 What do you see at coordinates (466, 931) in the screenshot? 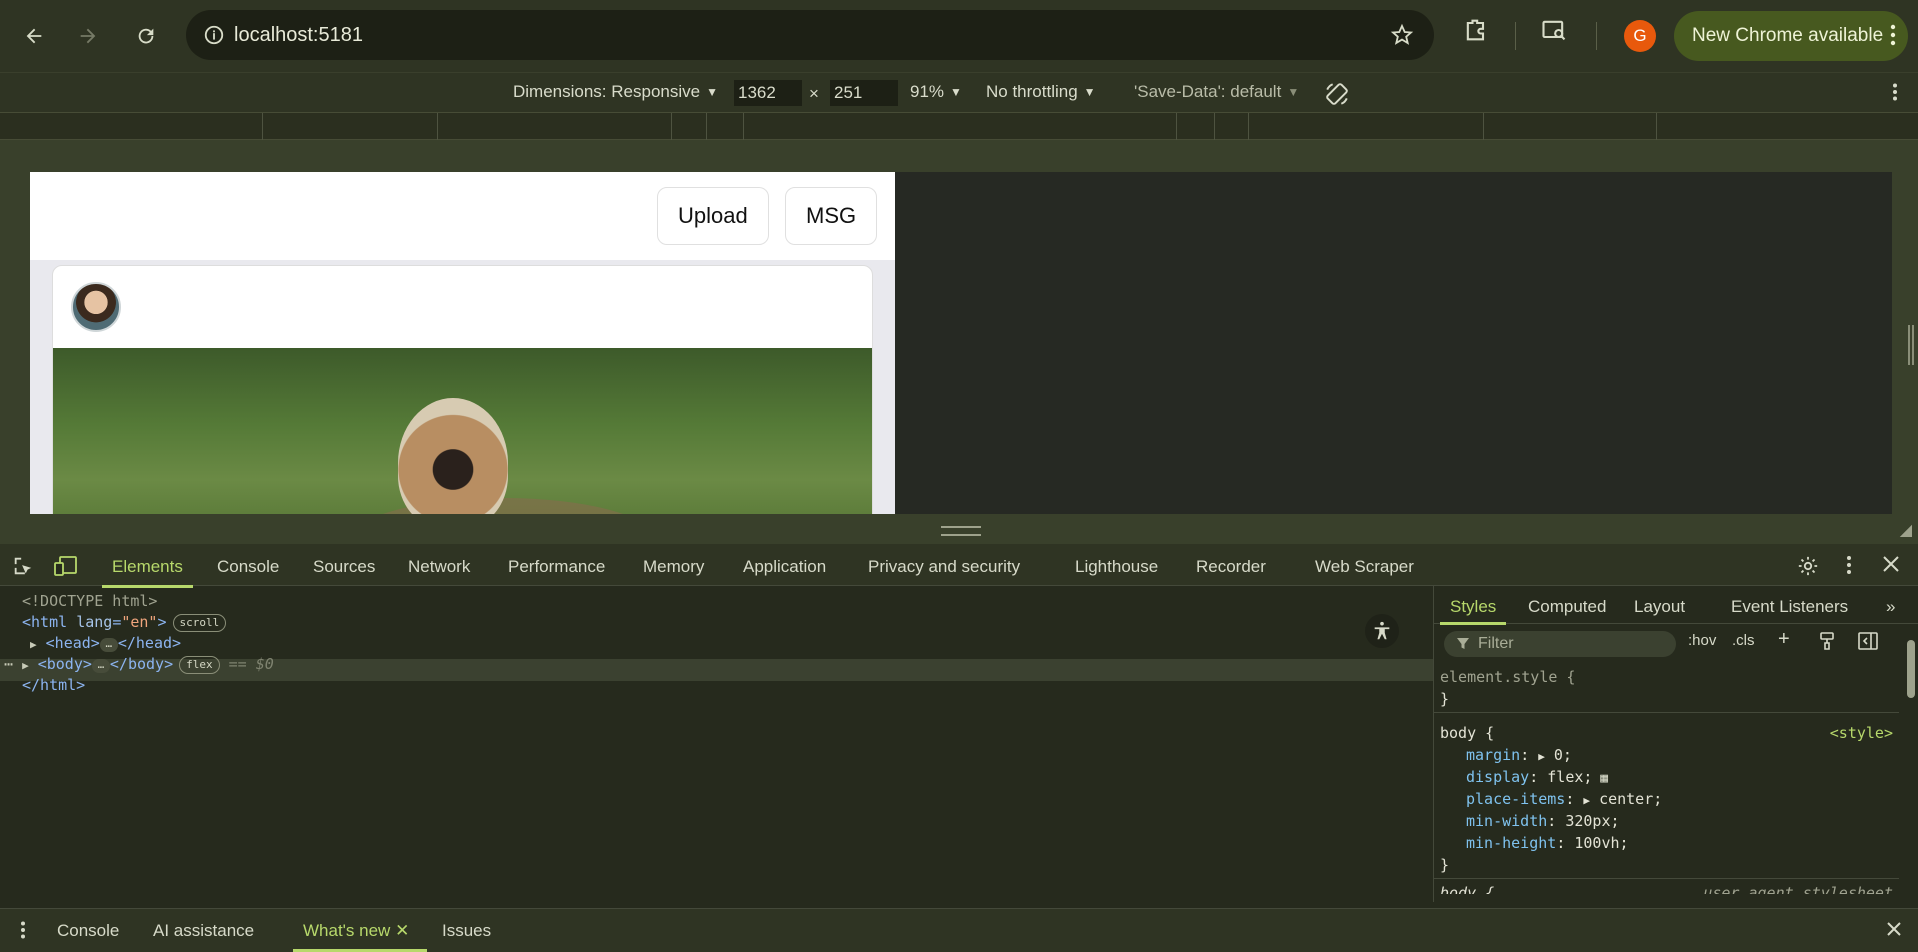
I see `drawer-tab-issues: Issues` at bounding box center [466, 931].